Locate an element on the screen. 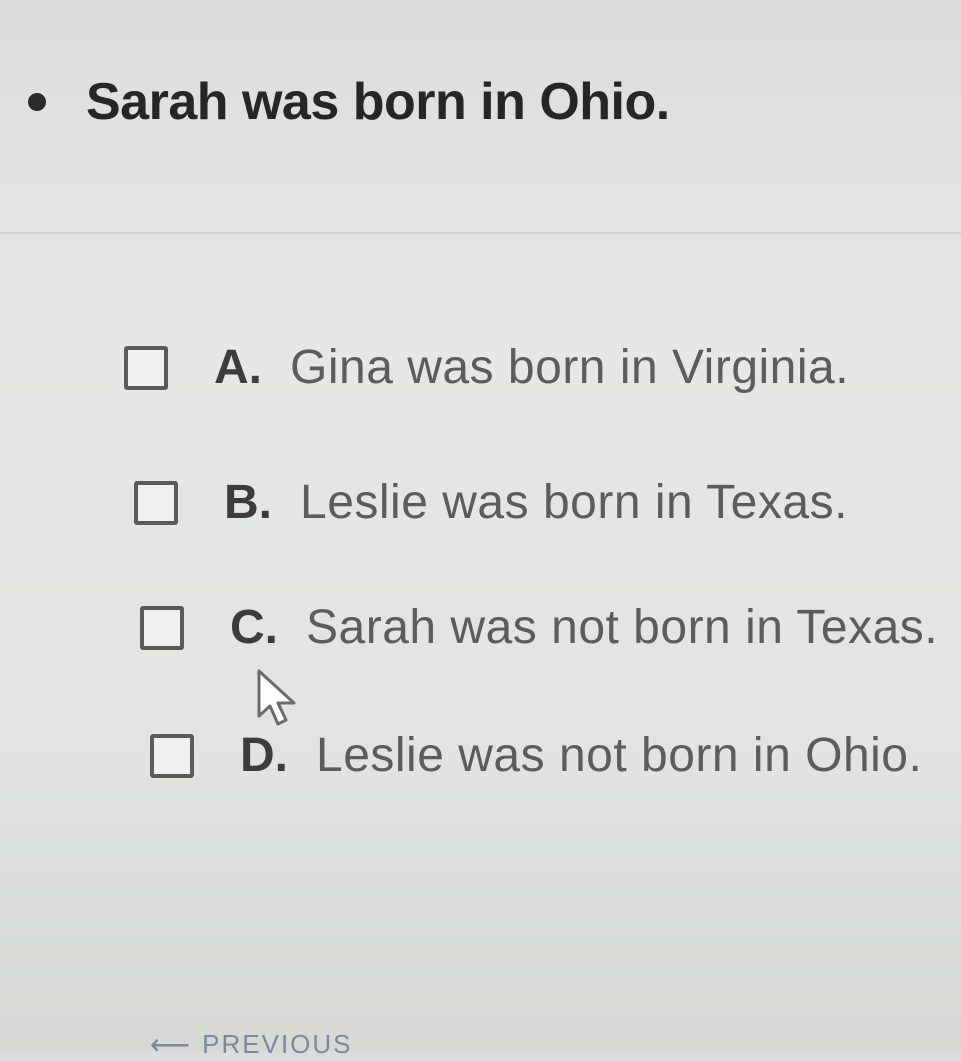 The image size is (961, 1061). option-letter: A. is located at coordinates (238, 367).